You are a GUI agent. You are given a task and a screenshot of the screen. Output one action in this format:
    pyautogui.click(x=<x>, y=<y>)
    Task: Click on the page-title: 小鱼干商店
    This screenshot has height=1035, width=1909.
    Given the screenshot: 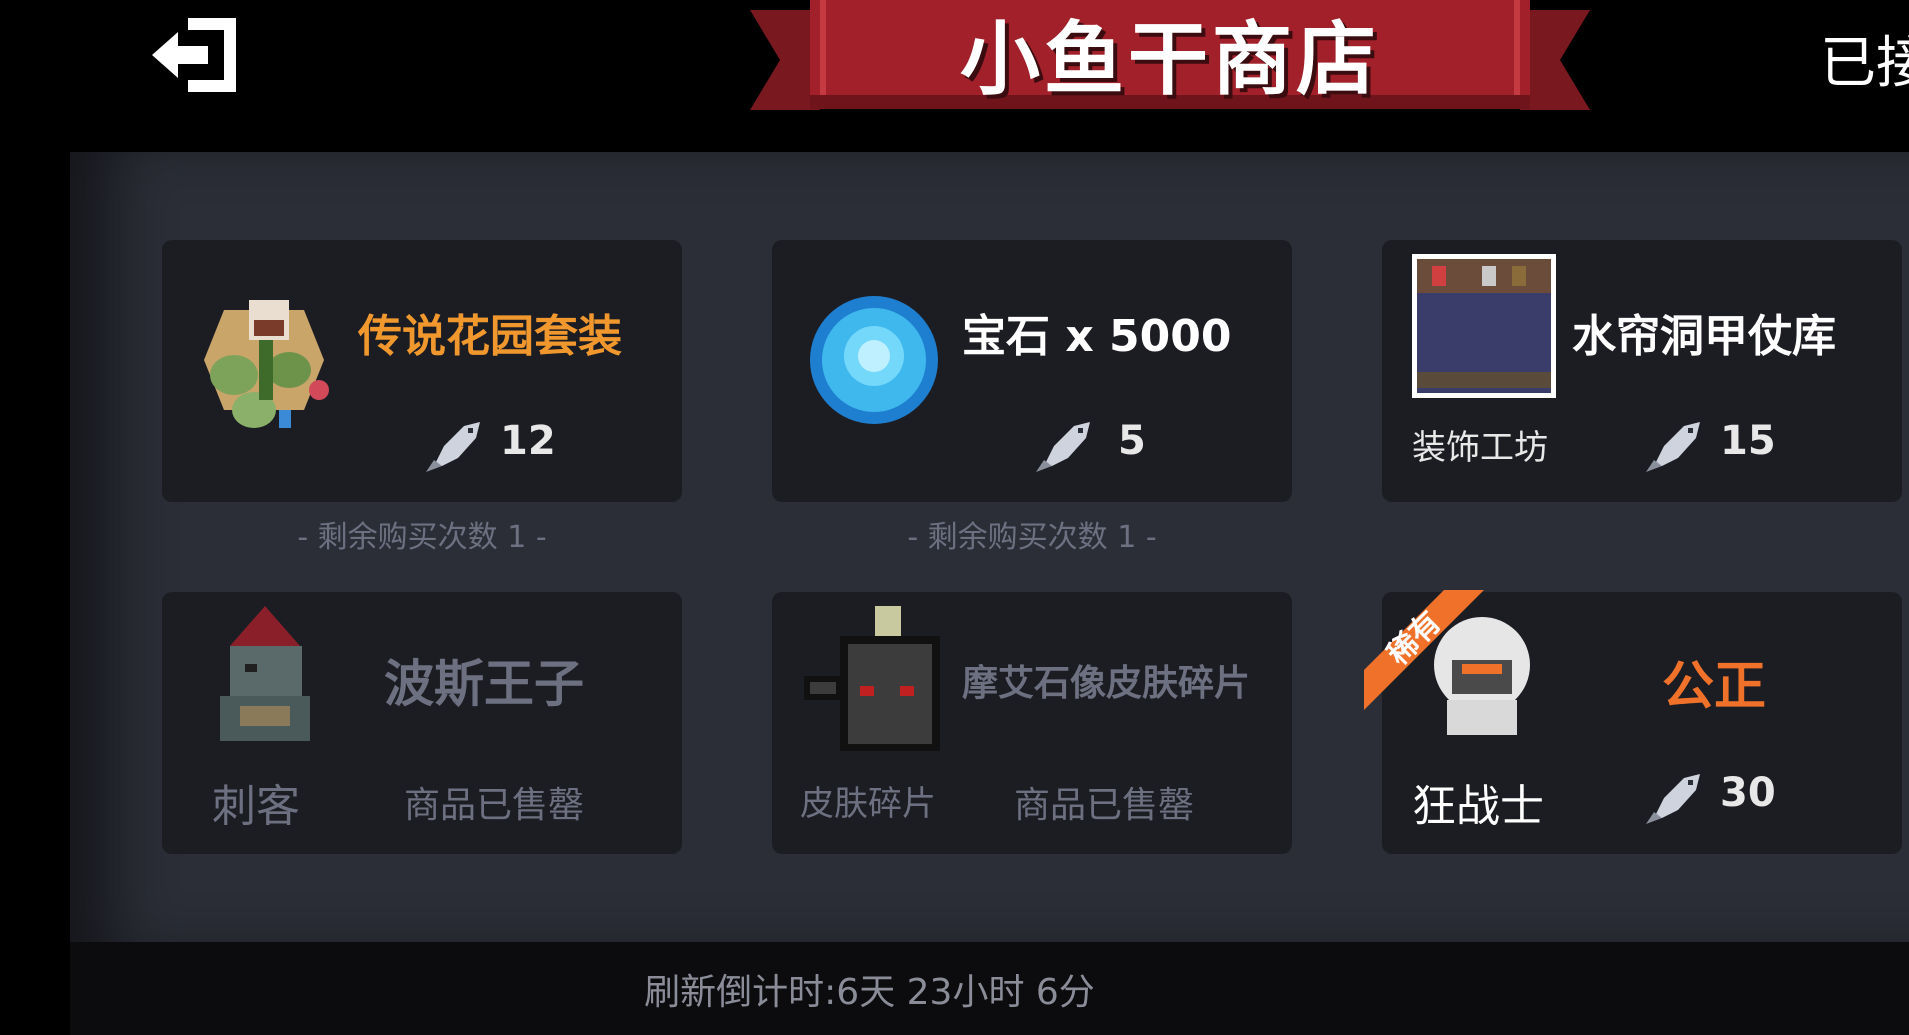 What is the action you would take?
    pyautogui.click(x=1170, y=59)
    